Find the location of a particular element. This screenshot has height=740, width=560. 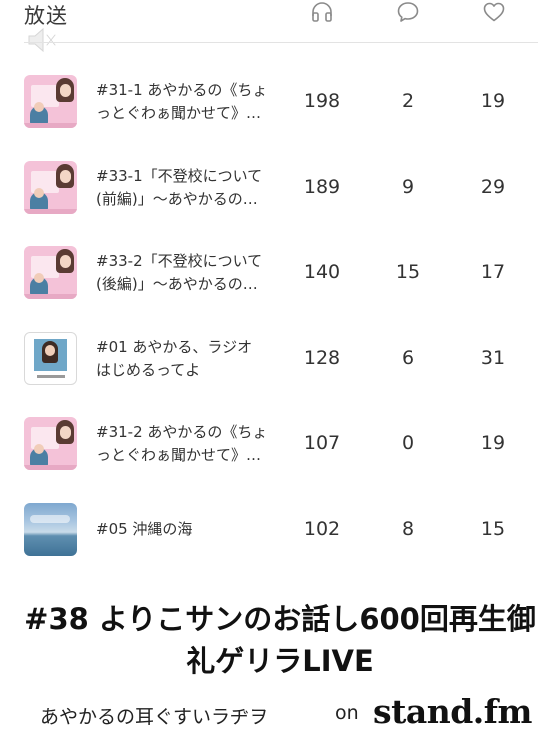

comment-count: 15 is located at coordinates (408, 272).